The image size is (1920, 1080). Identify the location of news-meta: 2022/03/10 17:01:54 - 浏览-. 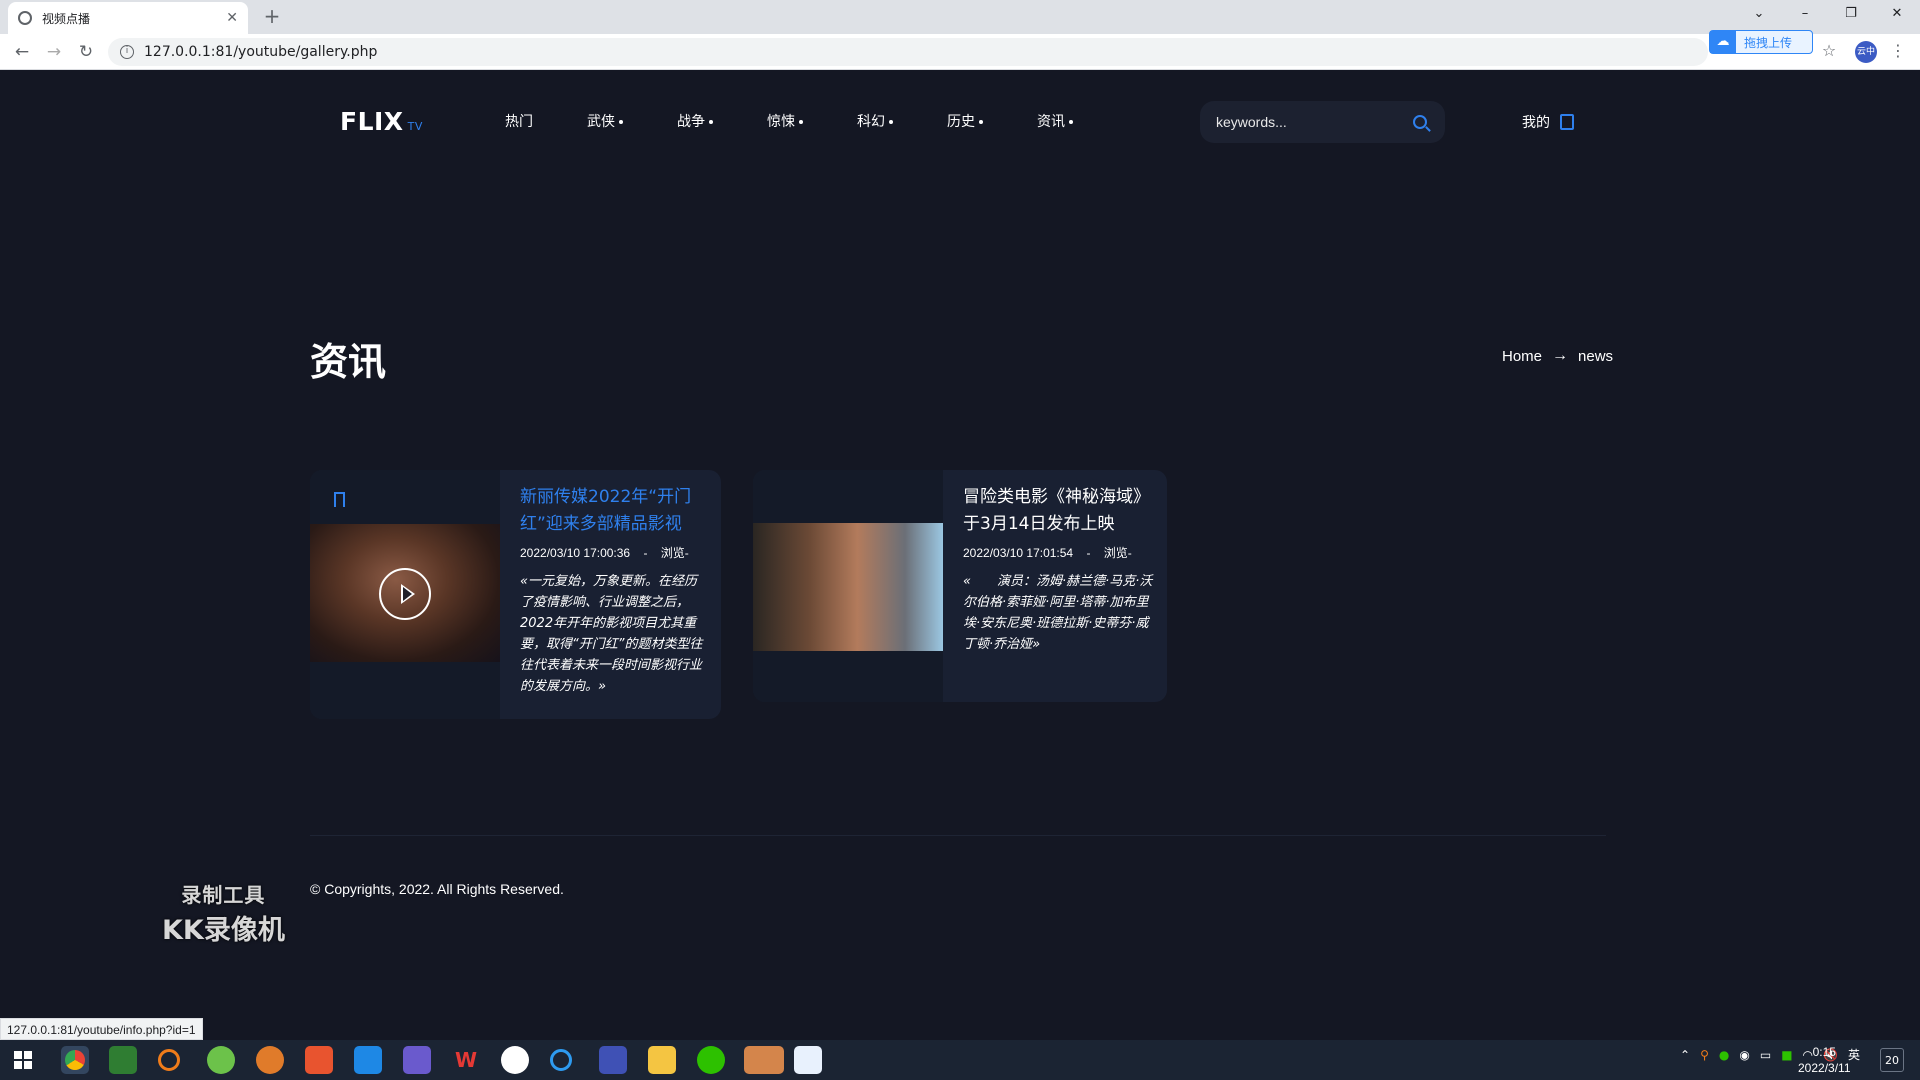
(1058, 552).